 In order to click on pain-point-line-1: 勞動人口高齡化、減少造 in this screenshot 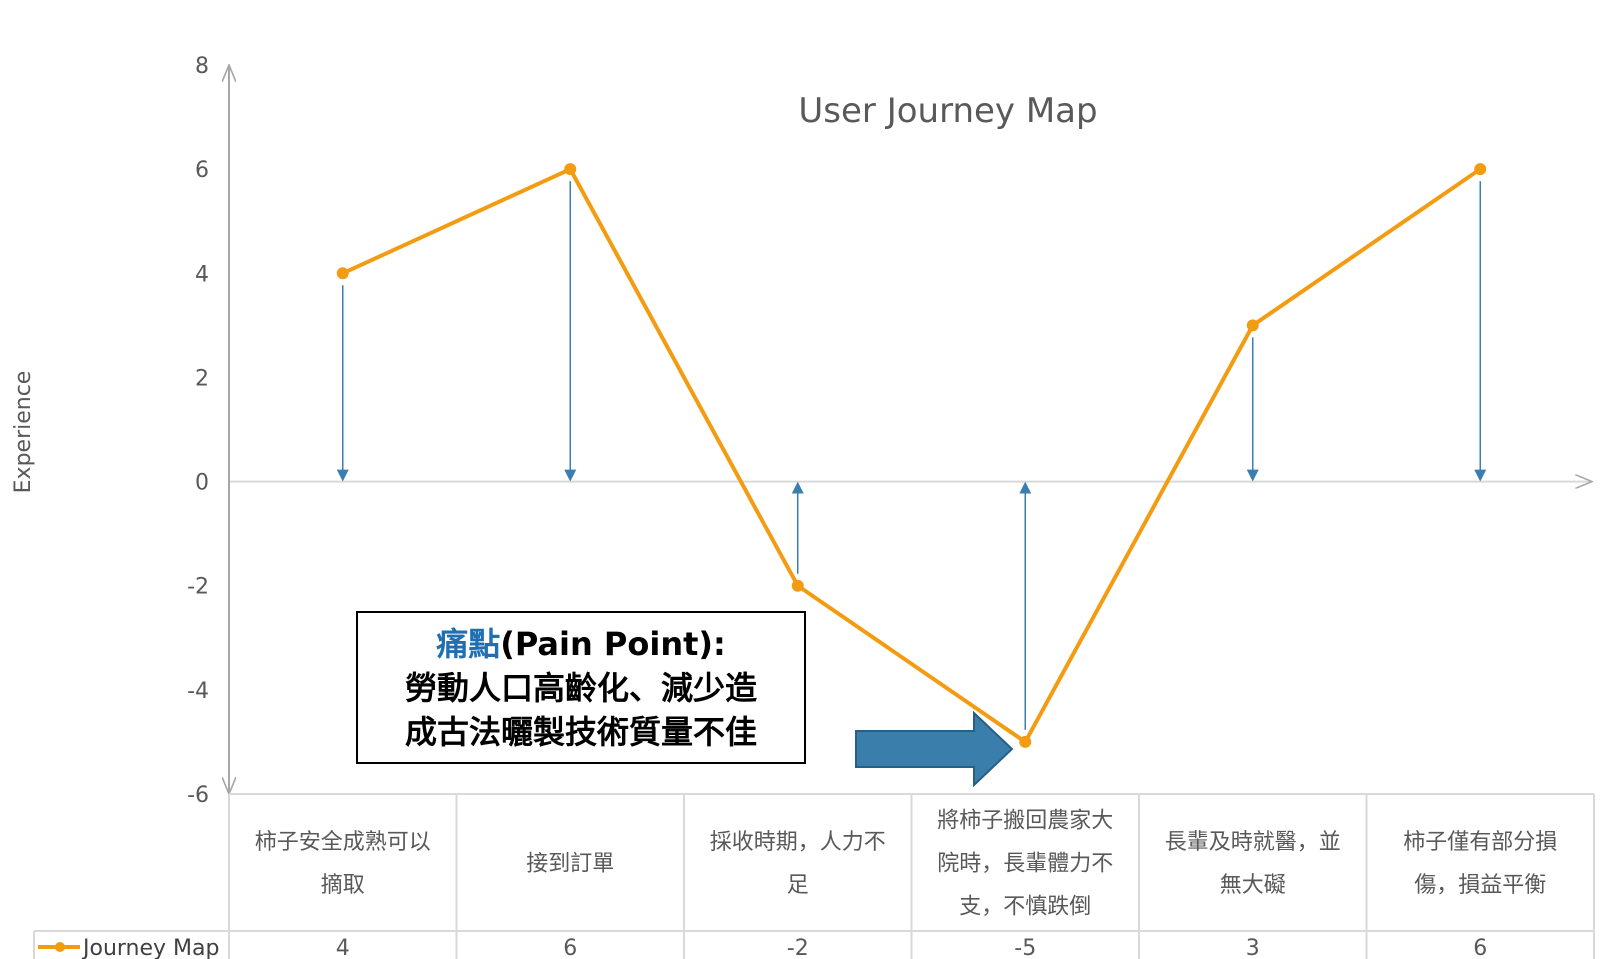, I will do `click(580, 687)`.